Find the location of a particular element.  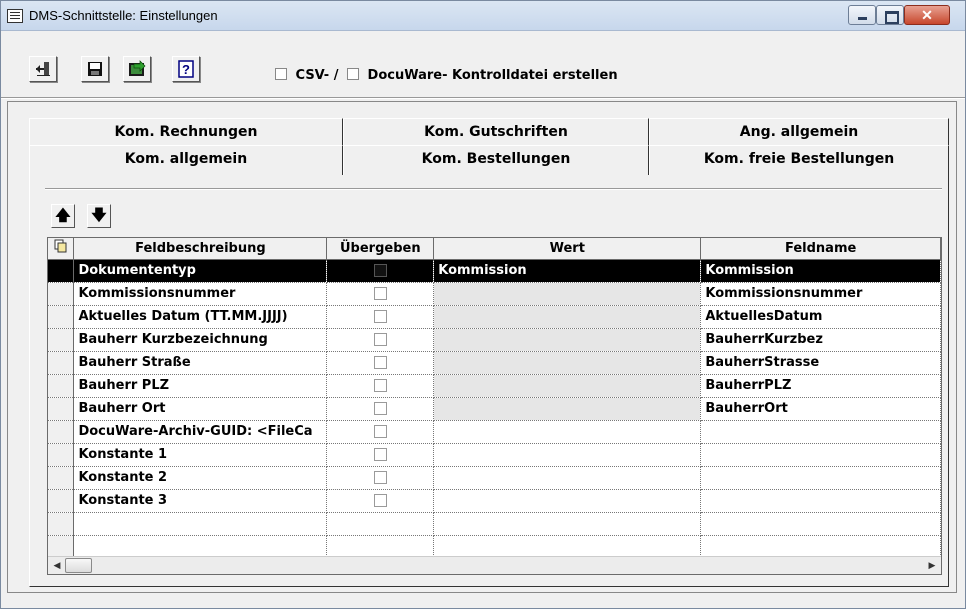

cell-feldbeschreibung: Aktuelles Datum (TT.MM.JJJJ) is located at coordinates (200, 317).